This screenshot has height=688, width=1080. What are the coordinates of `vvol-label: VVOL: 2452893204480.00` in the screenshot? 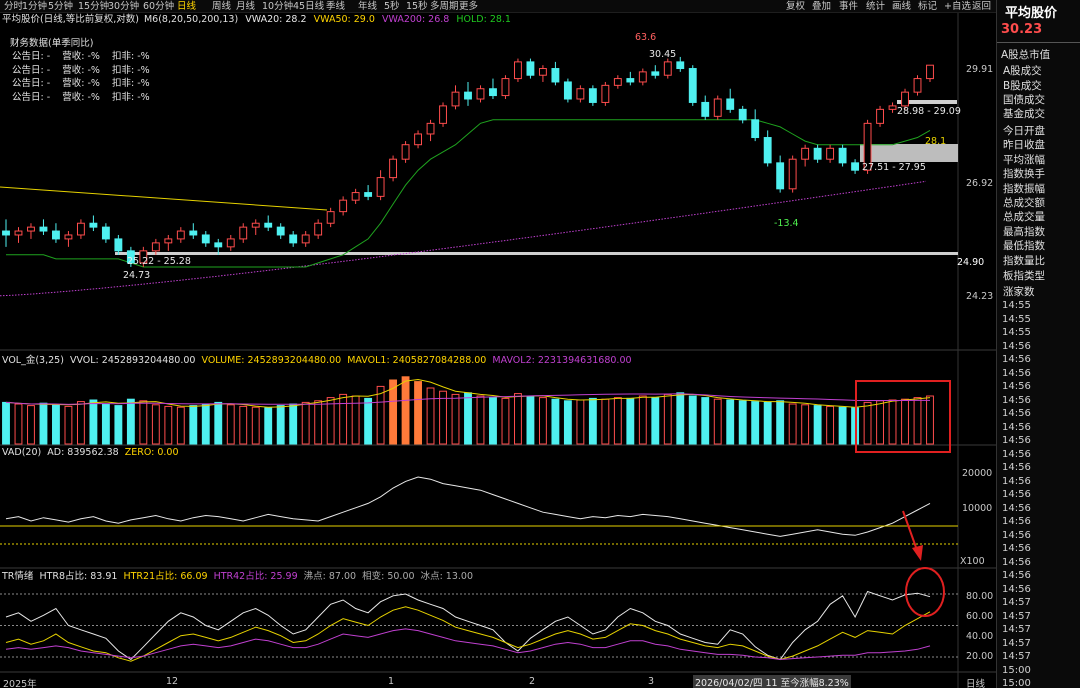 It's located at (132, 360).